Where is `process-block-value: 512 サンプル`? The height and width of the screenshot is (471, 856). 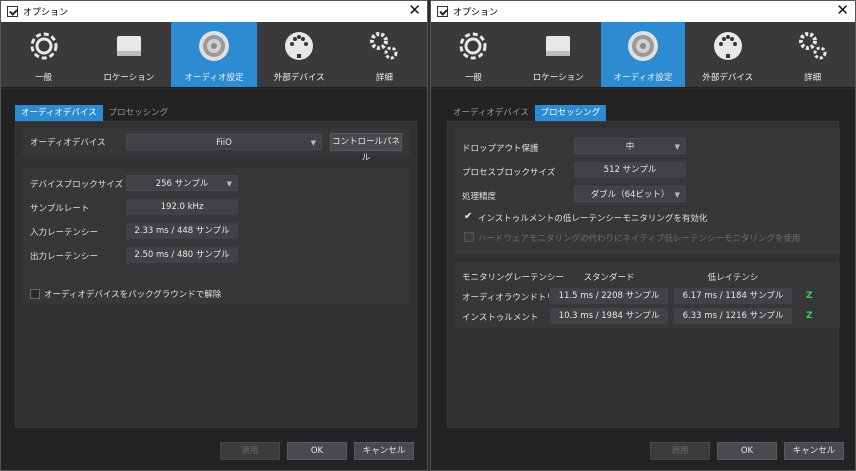 process-block-value: 512 サンプル is located at coordinates (630, 170).